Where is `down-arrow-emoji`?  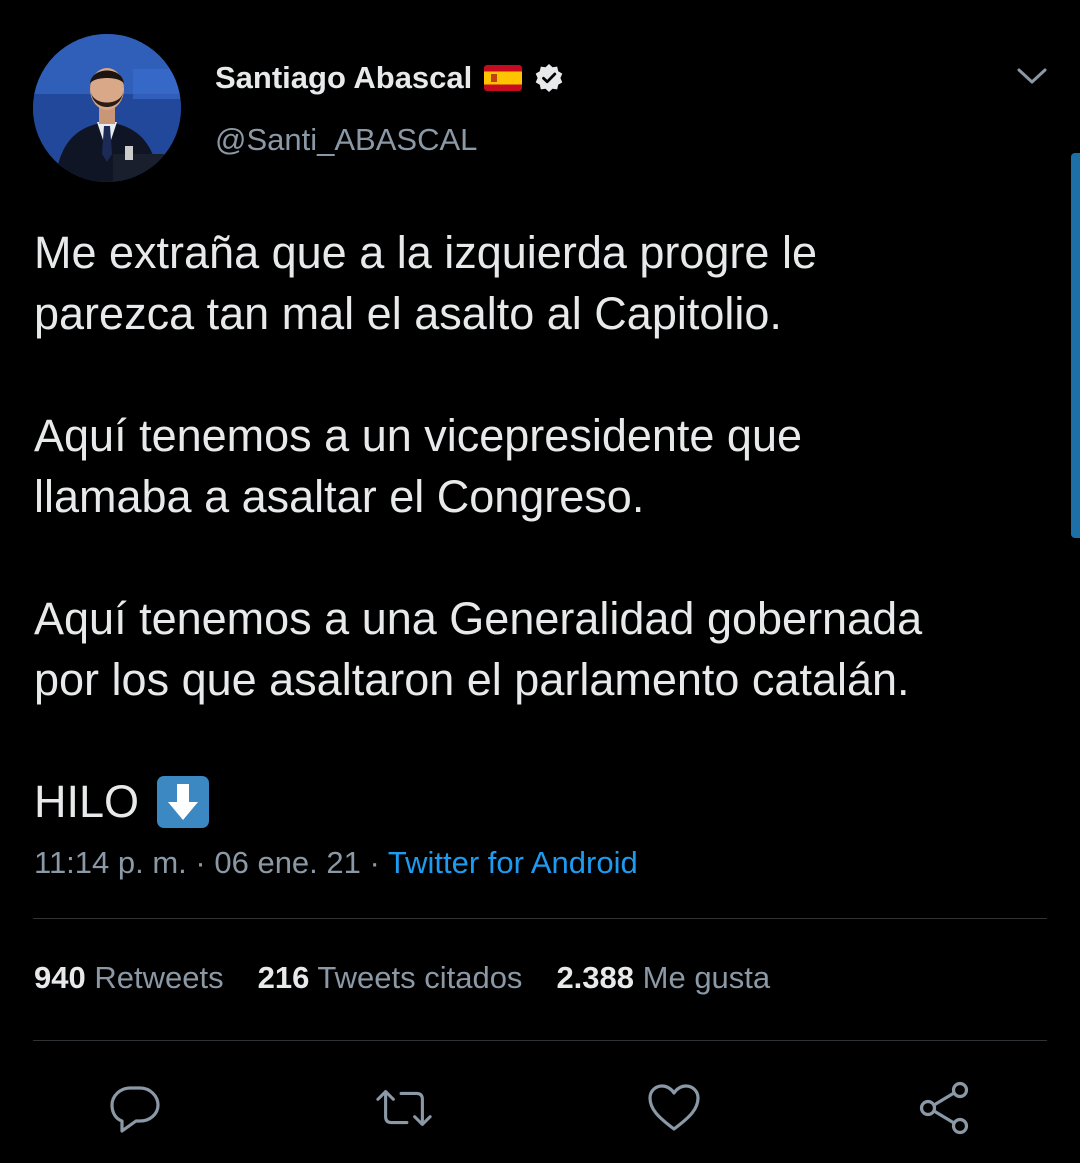 down-arrow-emoji is located at coordinates (183, 802).